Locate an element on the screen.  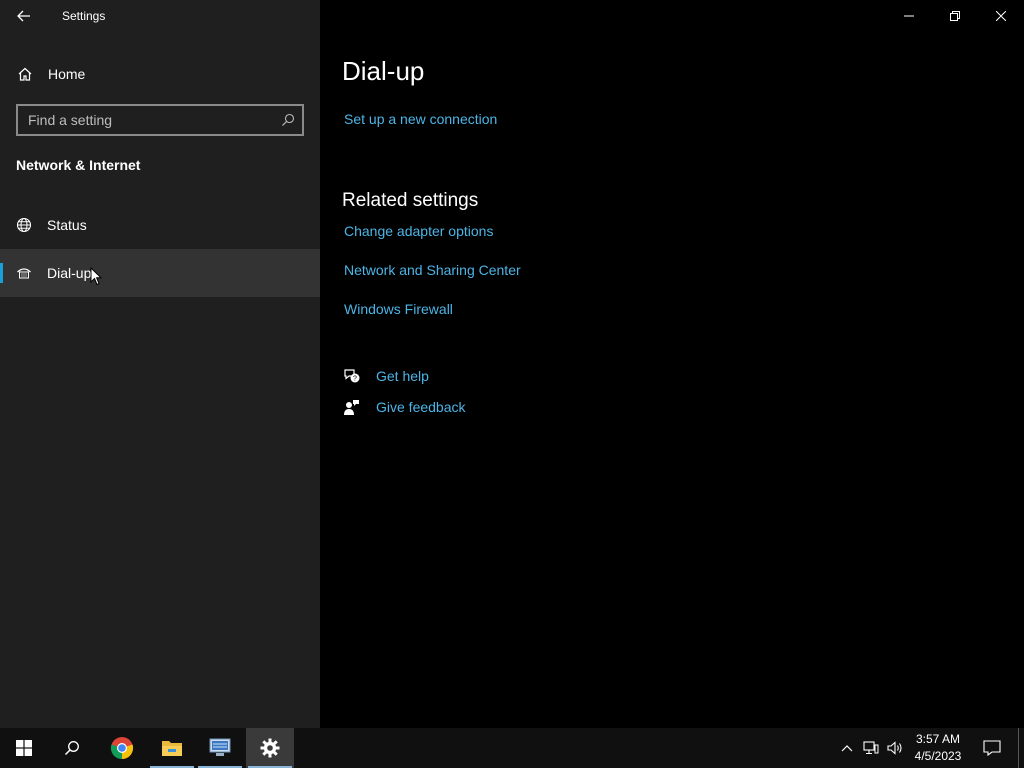
page-title: Dial-up is located at coordinates (383, 71).